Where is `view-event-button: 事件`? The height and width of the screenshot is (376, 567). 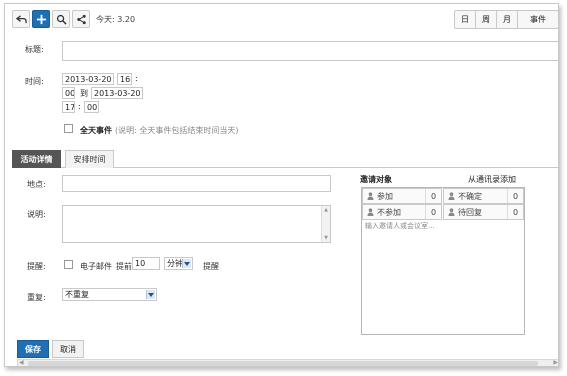
view-event-button: 事件 is located at coordinates (538, 19).